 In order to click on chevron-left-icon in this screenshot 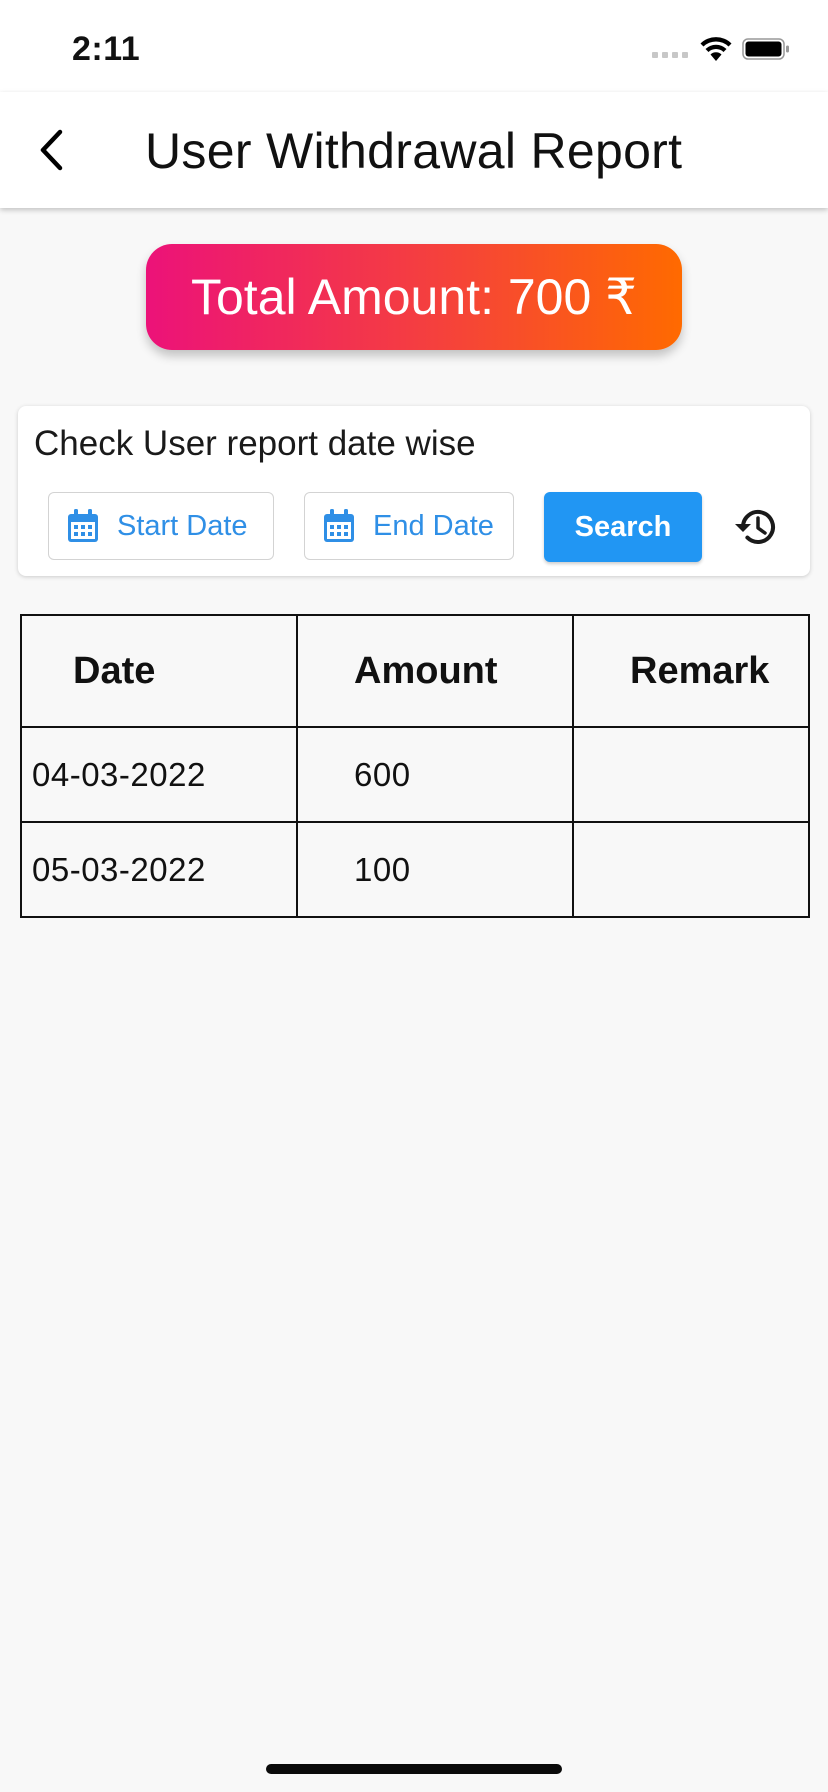, I will do `click(51, 150)`.